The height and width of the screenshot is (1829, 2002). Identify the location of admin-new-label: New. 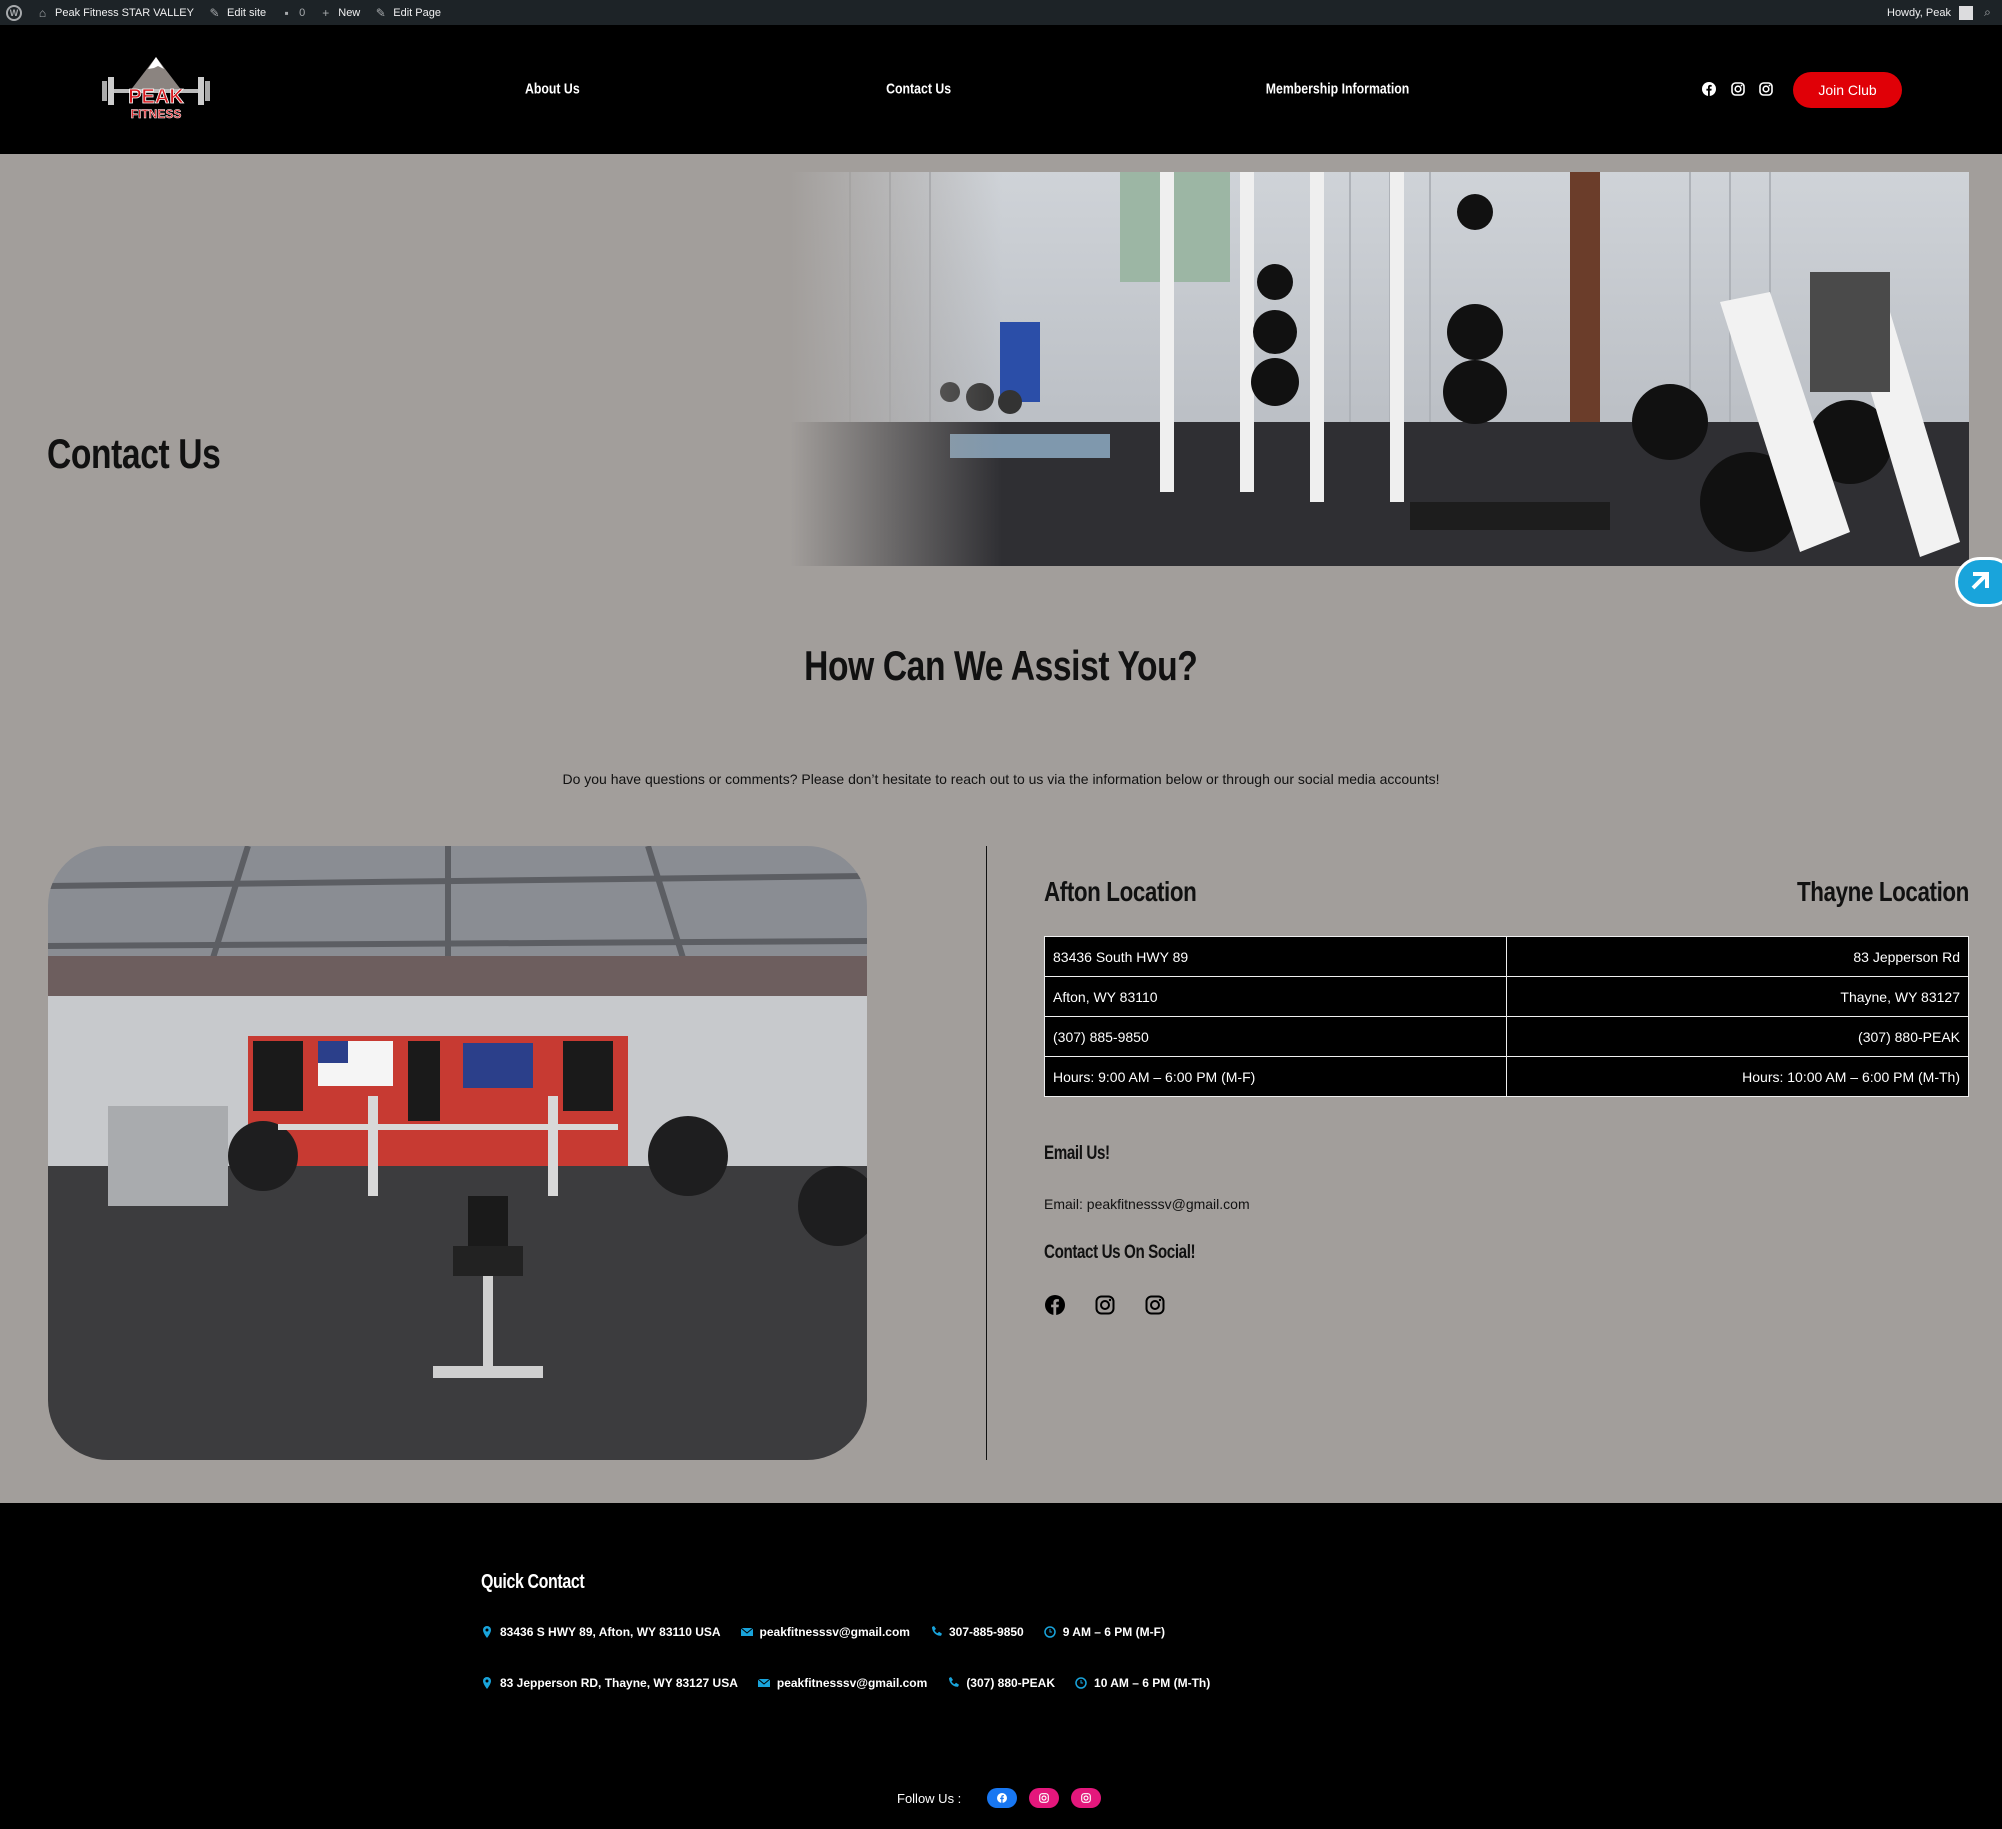
(349, 12).